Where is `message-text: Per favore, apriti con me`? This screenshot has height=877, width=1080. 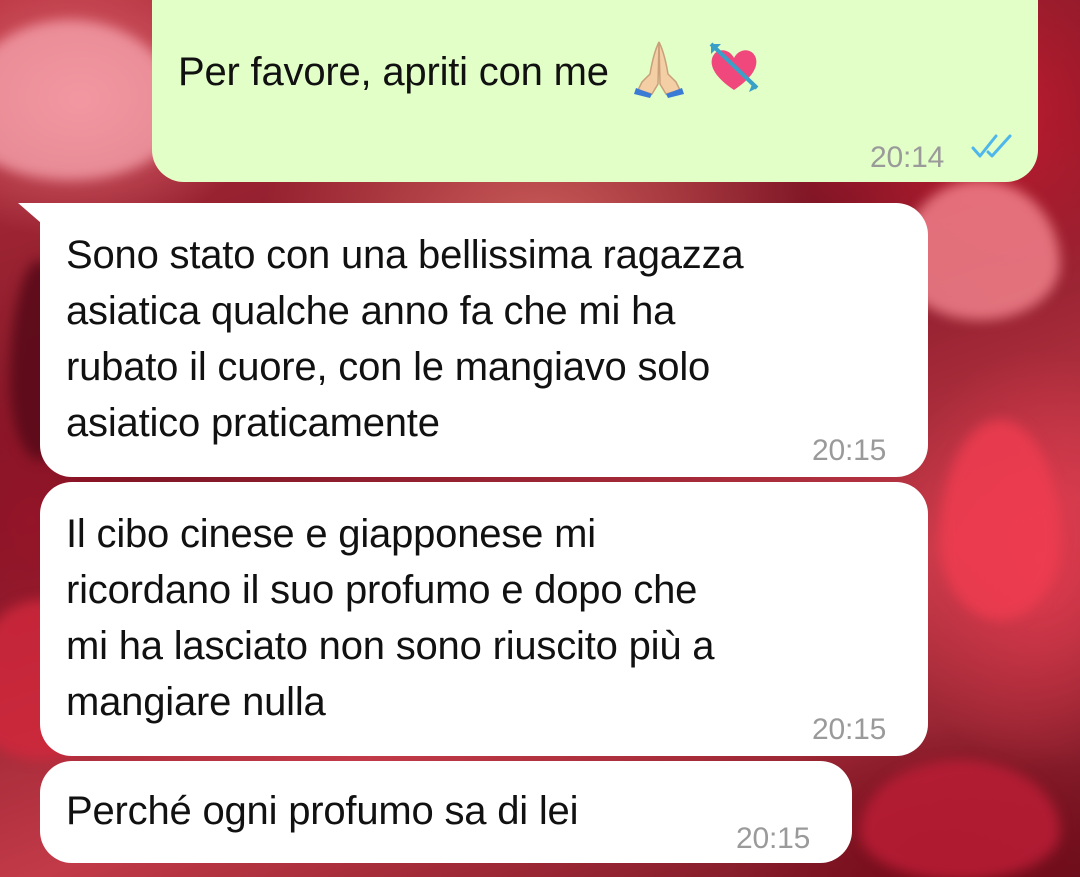
message-text: Per favore, apriti con me is located at coordinates (471, 74).